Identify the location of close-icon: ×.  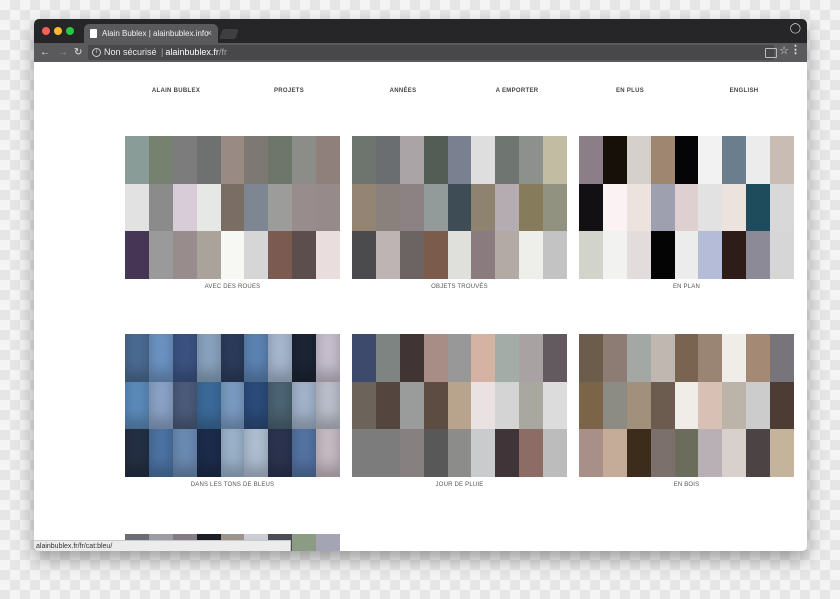
(209, 33).